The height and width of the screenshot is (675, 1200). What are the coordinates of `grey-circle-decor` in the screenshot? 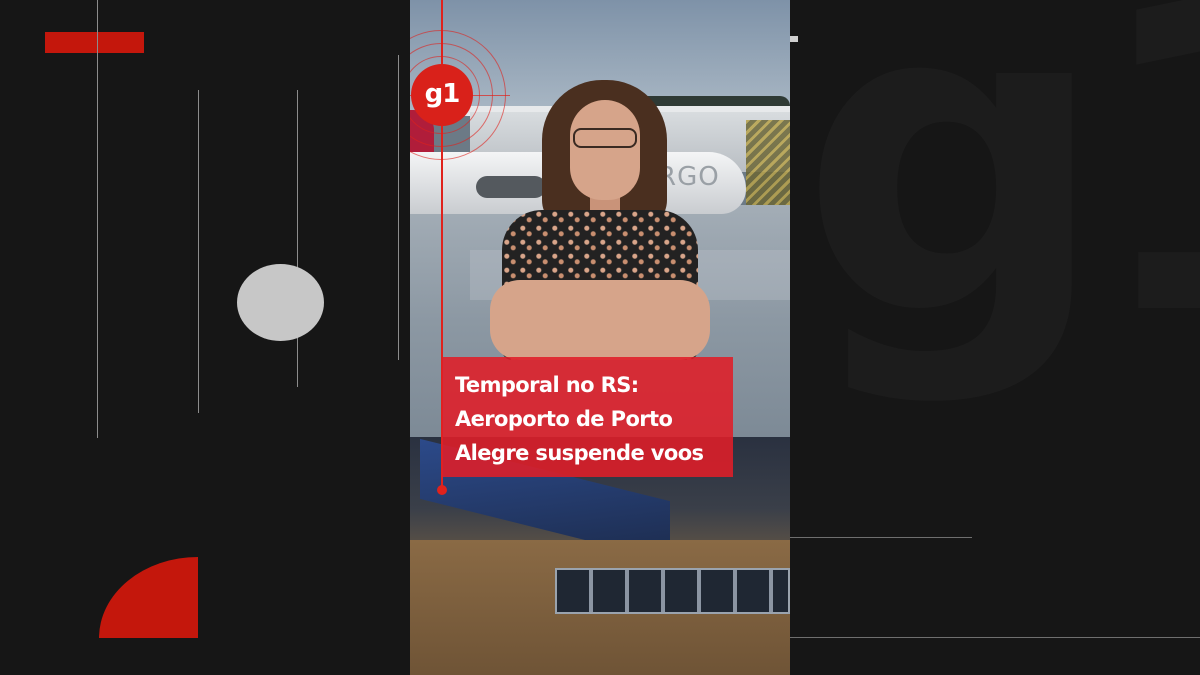 It's located at (280, 302).